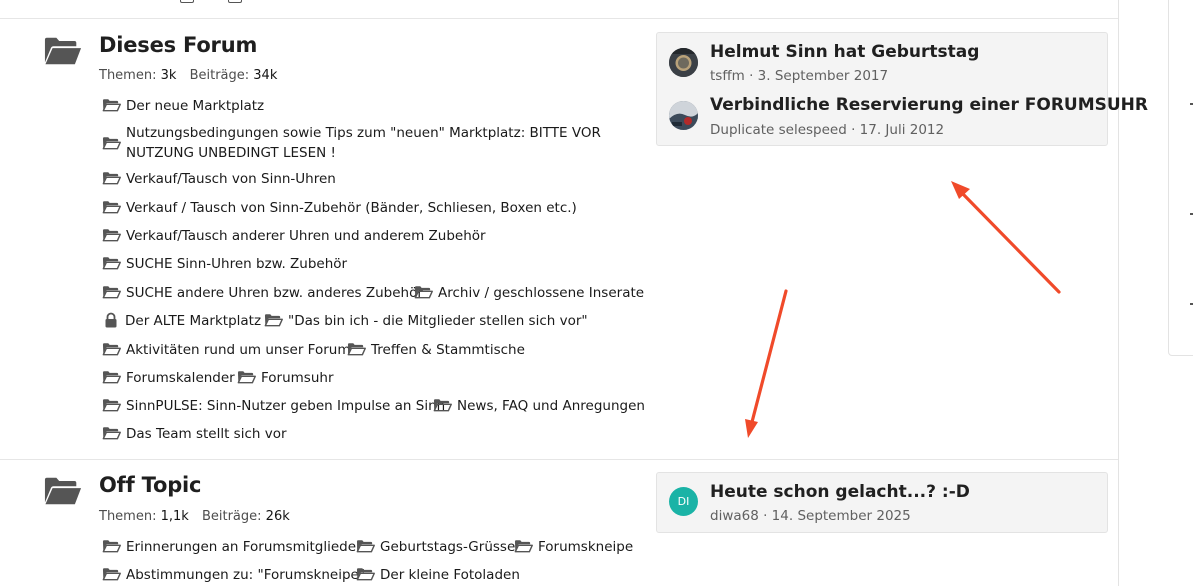 The height and width of the screenshot is (586, 1193). I want to click on annotation-arrow-upleft, so click(1010, 242).